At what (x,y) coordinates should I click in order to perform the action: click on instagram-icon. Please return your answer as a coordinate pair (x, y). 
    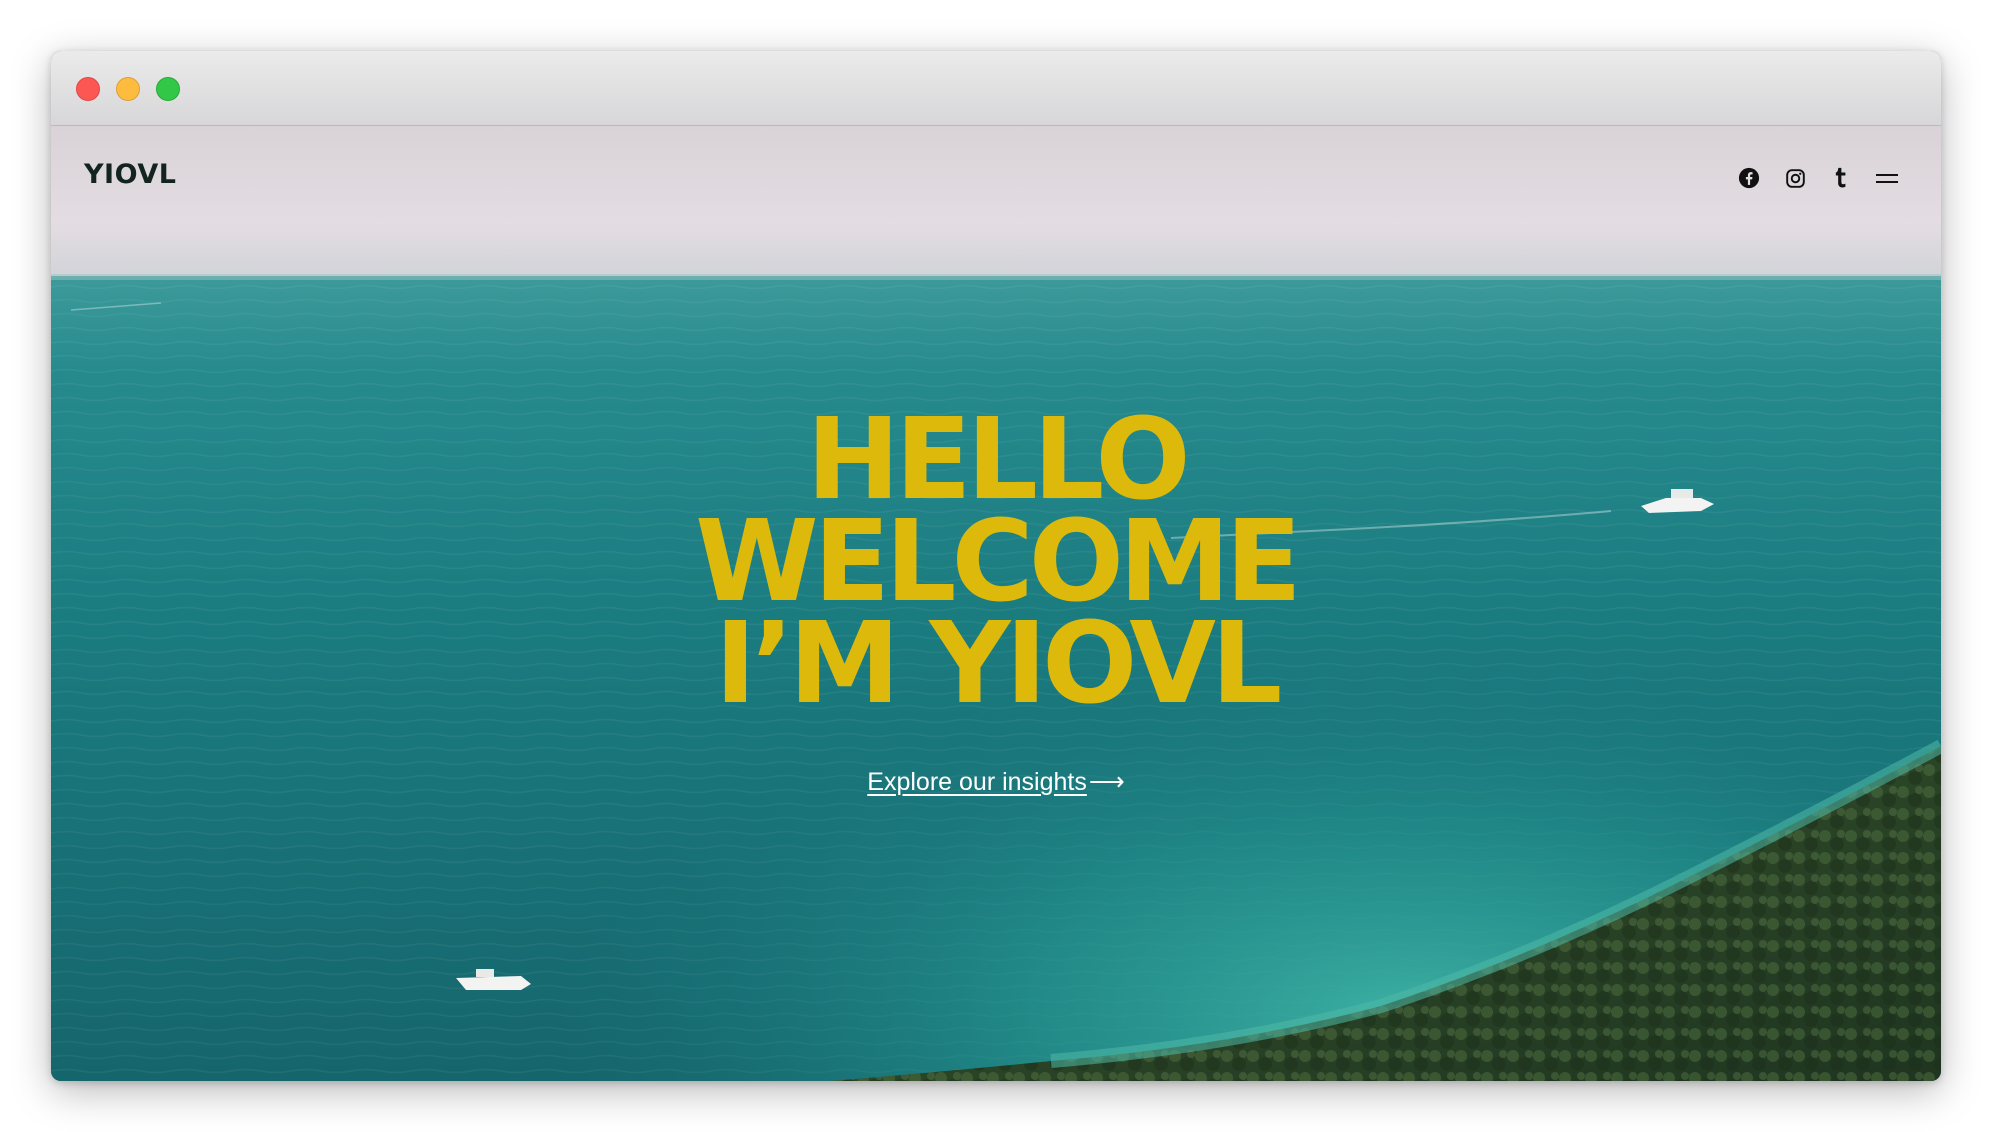
    Looking at the image, I should click on (1795, 178).